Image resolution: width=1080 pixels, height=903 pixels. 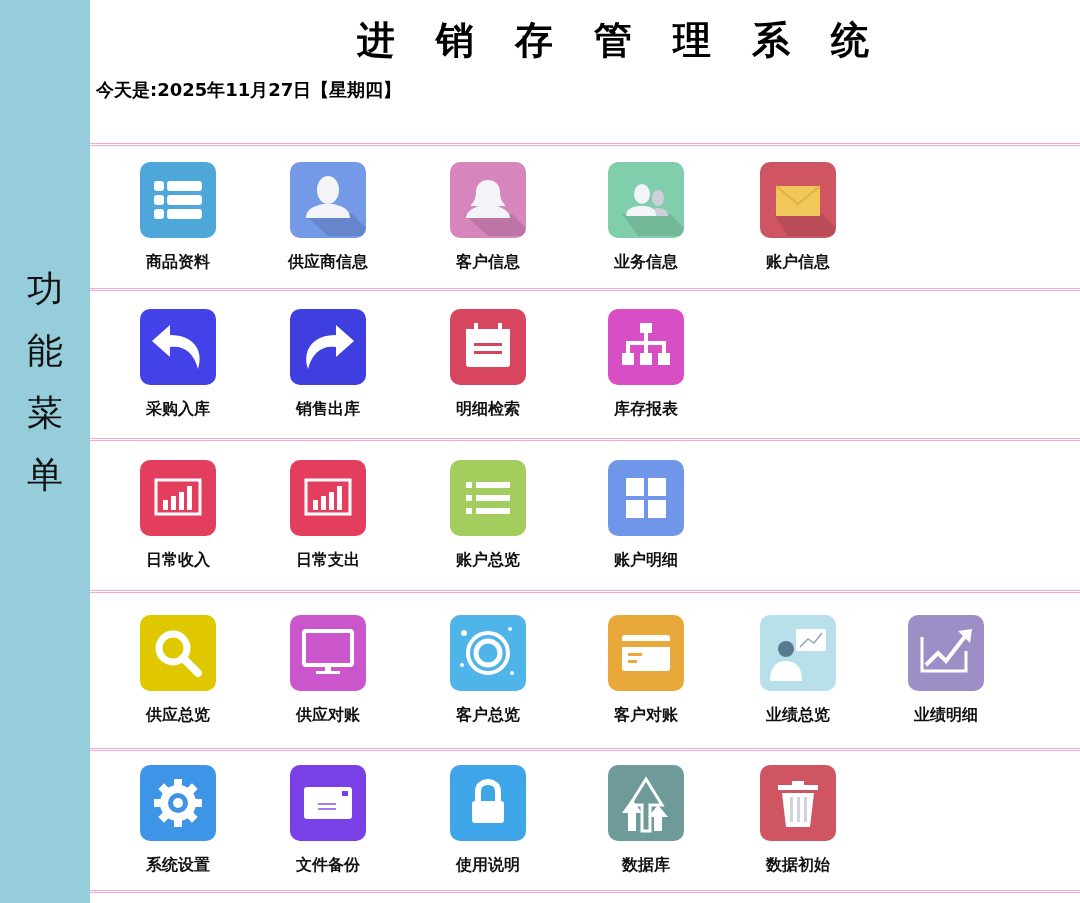 What do you see at coordinates (646, 820) in the screenshot?
I see `menu-item: 数据库` at bounding box center [646, 820].